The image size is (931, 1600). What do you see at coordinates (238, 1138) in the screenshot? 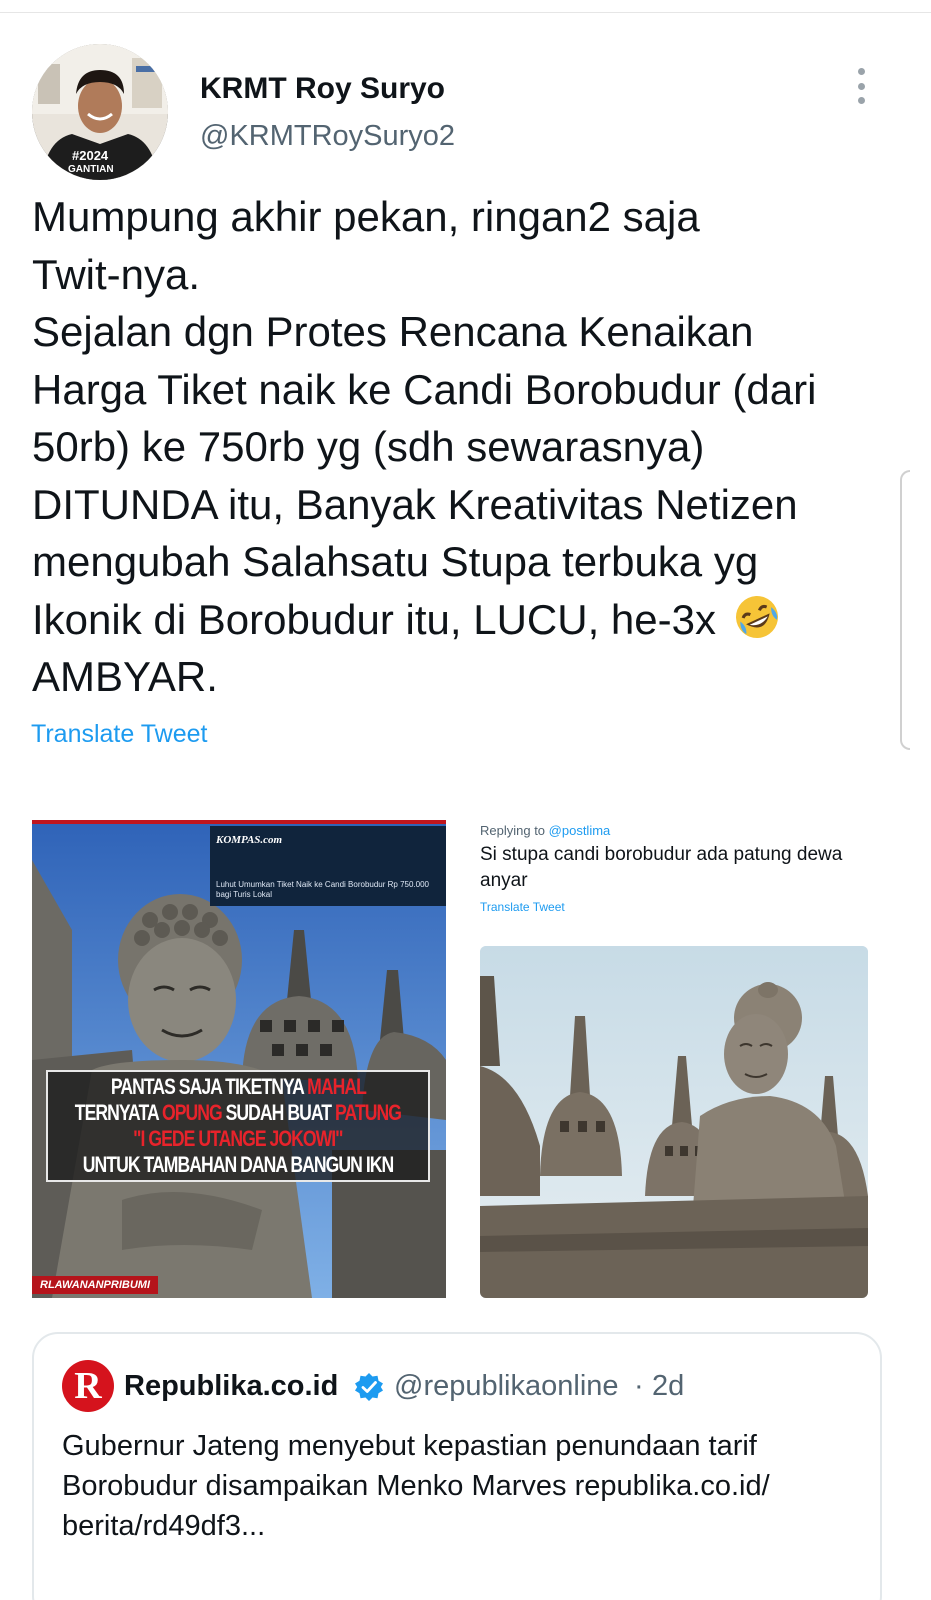
I see `caption-line-3: "I GEDE UTANGE JOKOWI"` at bounding box center [238, 1138].